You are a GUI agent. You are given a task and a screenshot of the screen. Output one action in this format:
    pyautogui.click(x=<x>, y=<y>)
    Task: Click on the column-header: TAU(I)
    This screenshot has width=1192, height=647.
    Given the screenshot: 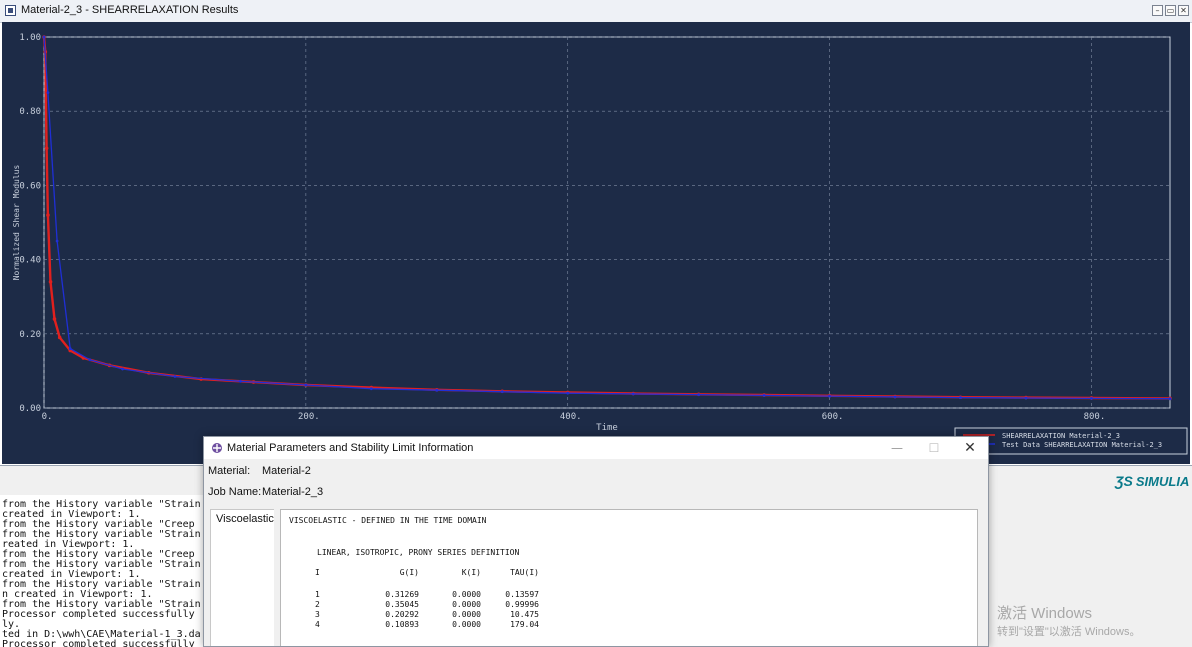 What is the action you would take?
    pyautogui.click(x=524, y=572)
    